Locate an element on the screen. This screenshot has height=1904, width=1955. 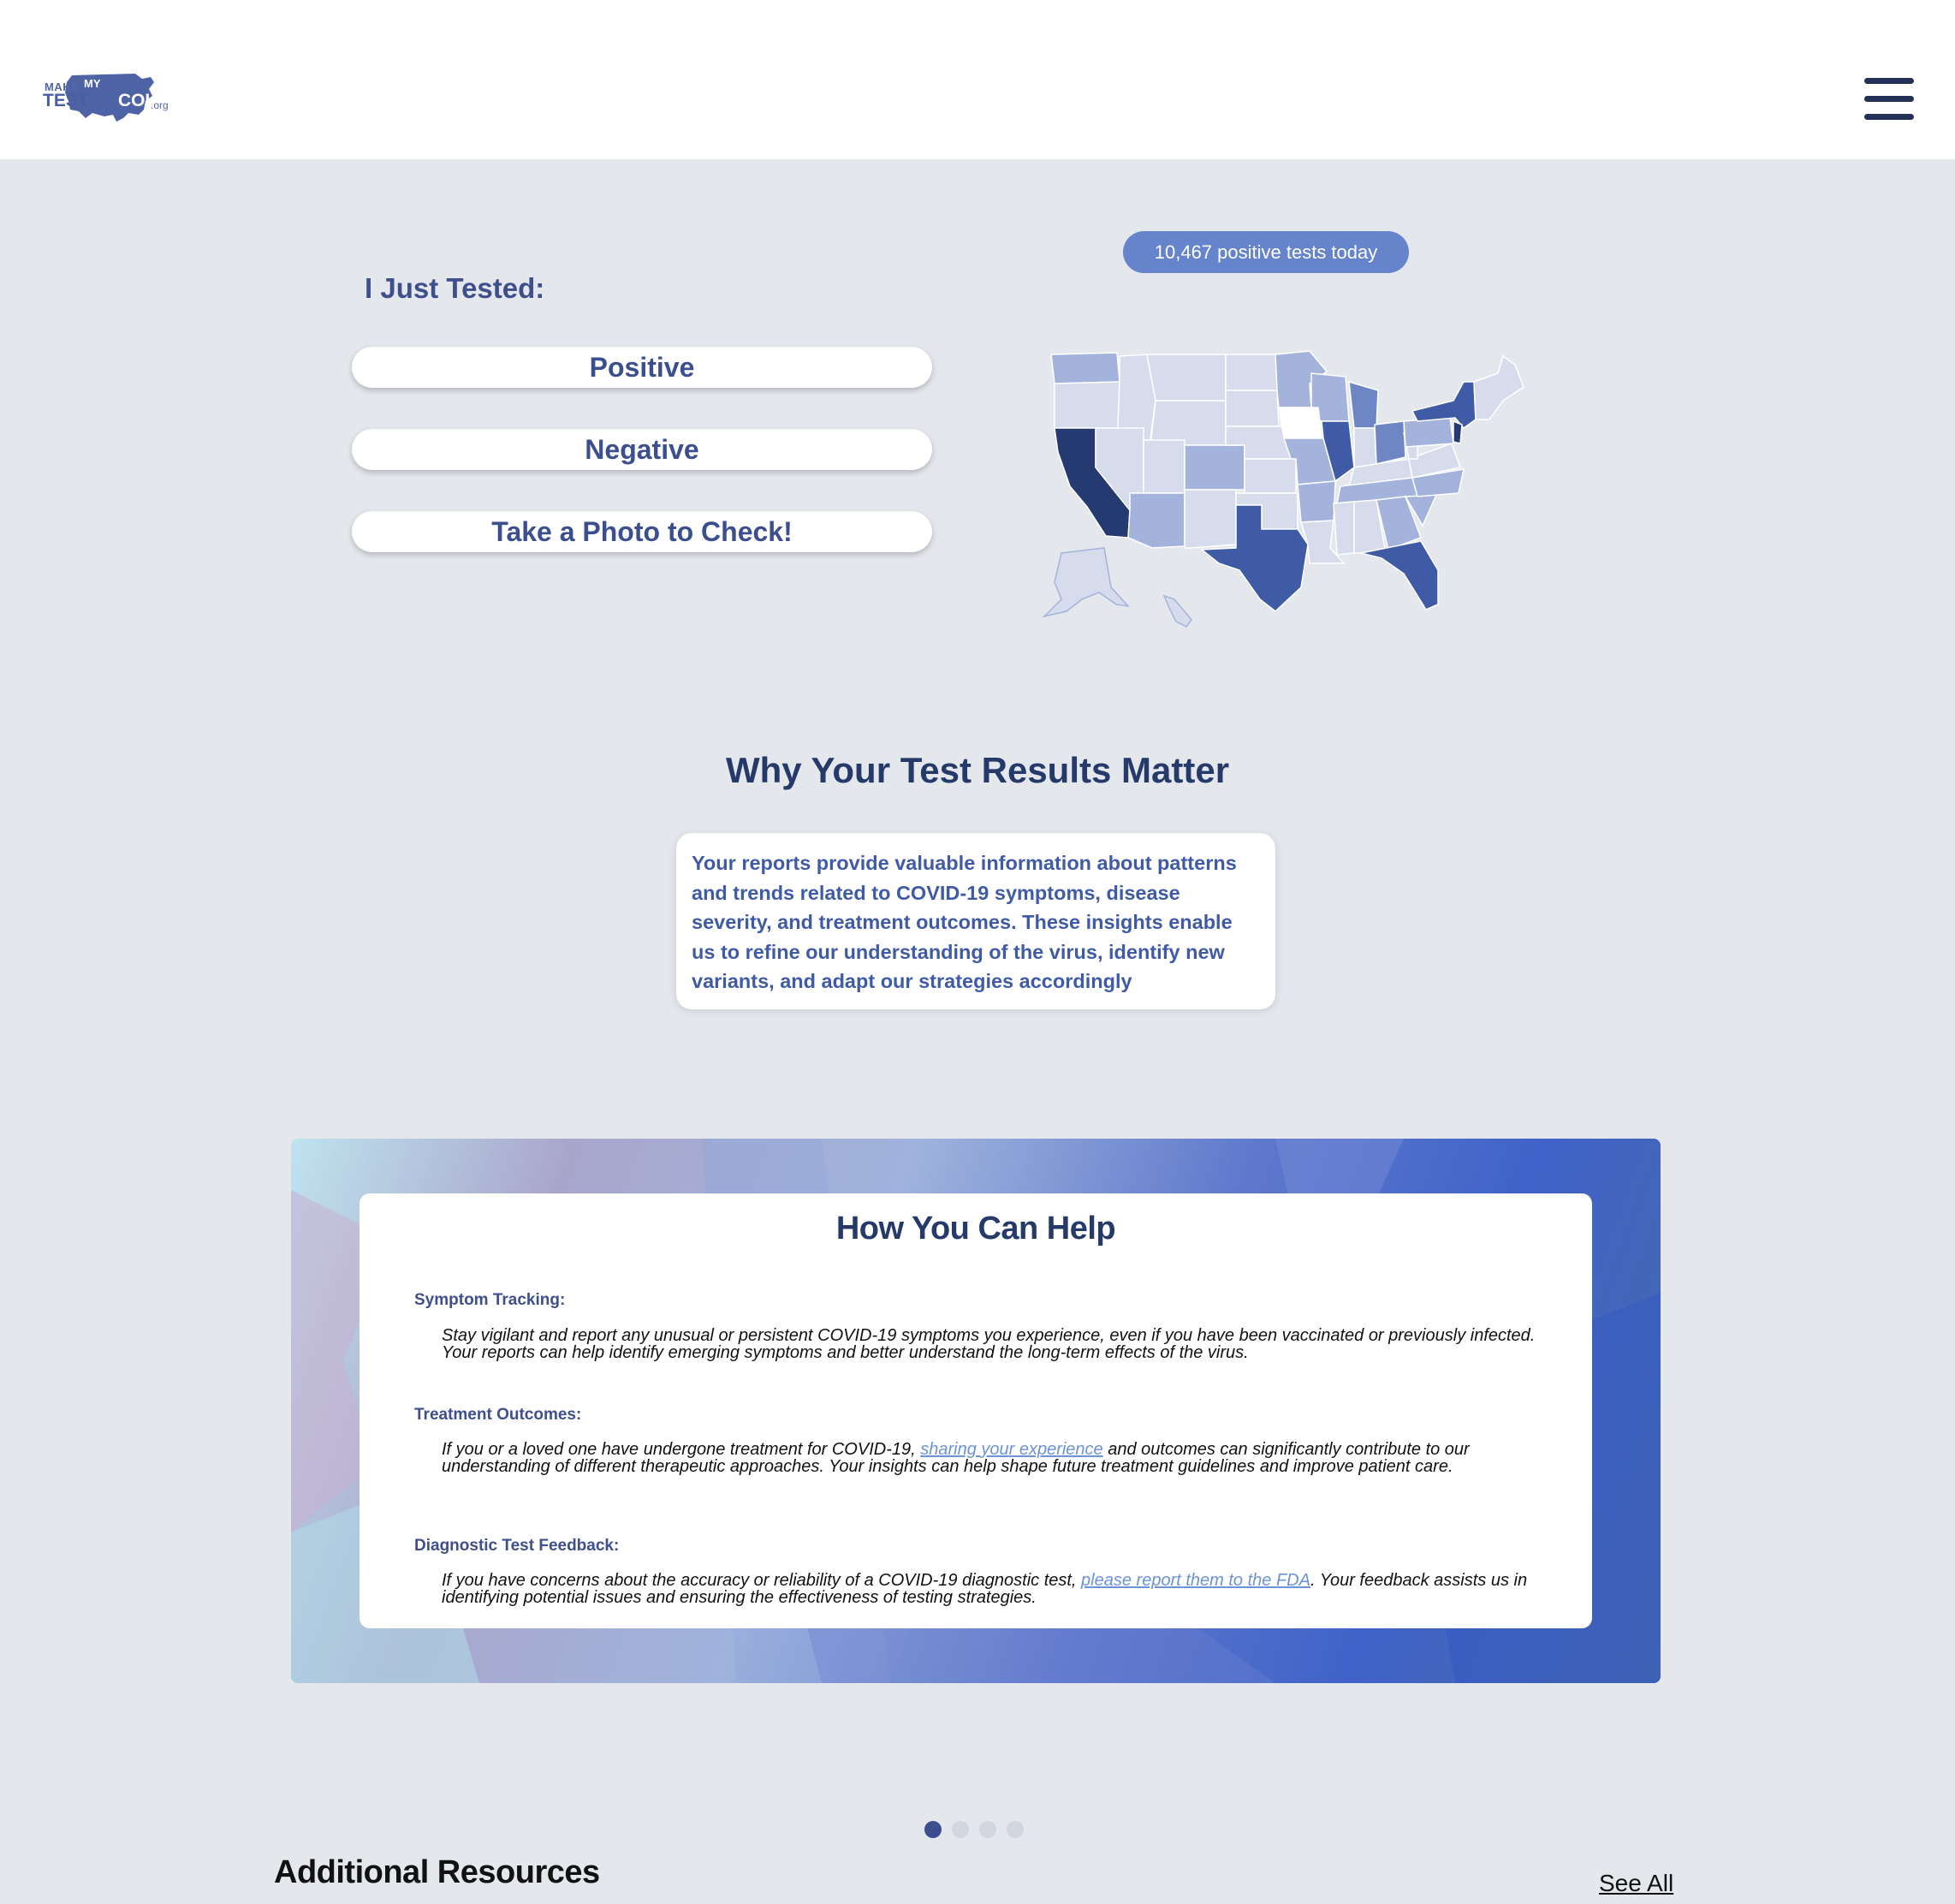
map-state-wa is located at coordinates (1085, 368).